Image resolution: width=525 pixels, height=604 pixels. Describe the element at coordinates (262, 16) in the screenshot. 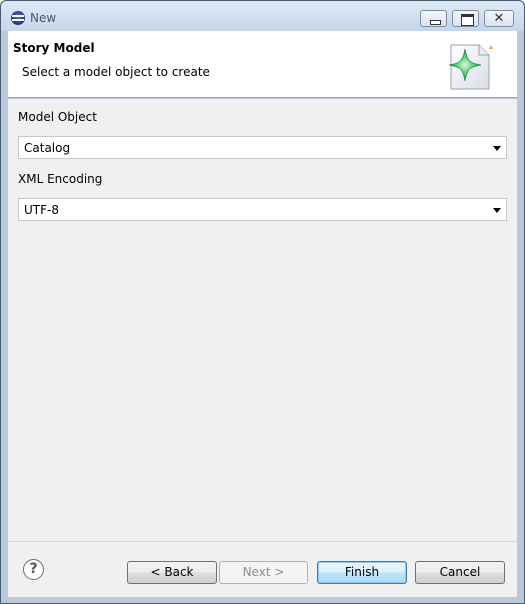

I see `title-bar: New ✕` at that location.